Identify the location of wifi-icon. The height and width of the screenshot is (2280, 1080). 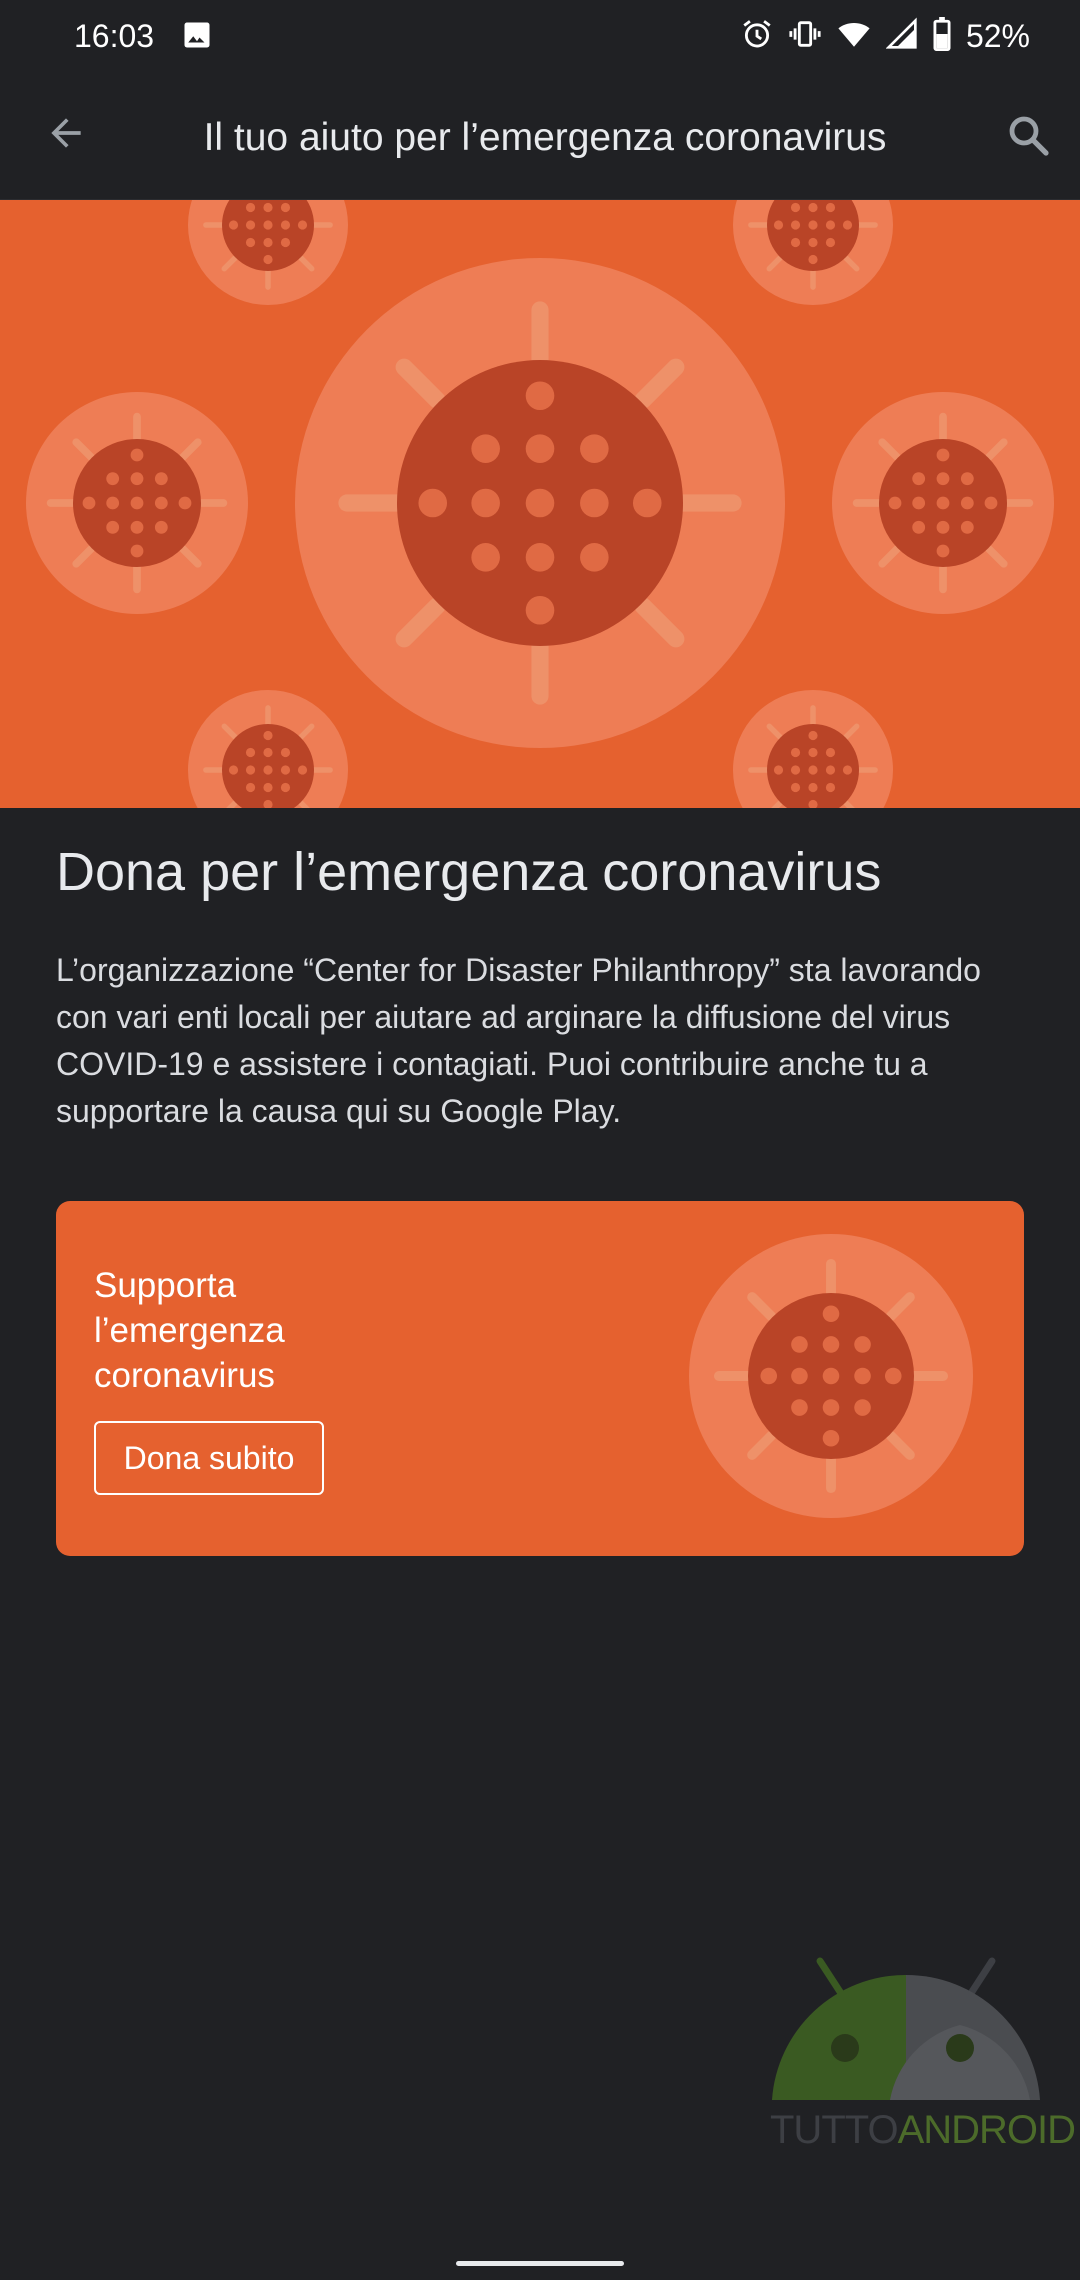
(854, 36).